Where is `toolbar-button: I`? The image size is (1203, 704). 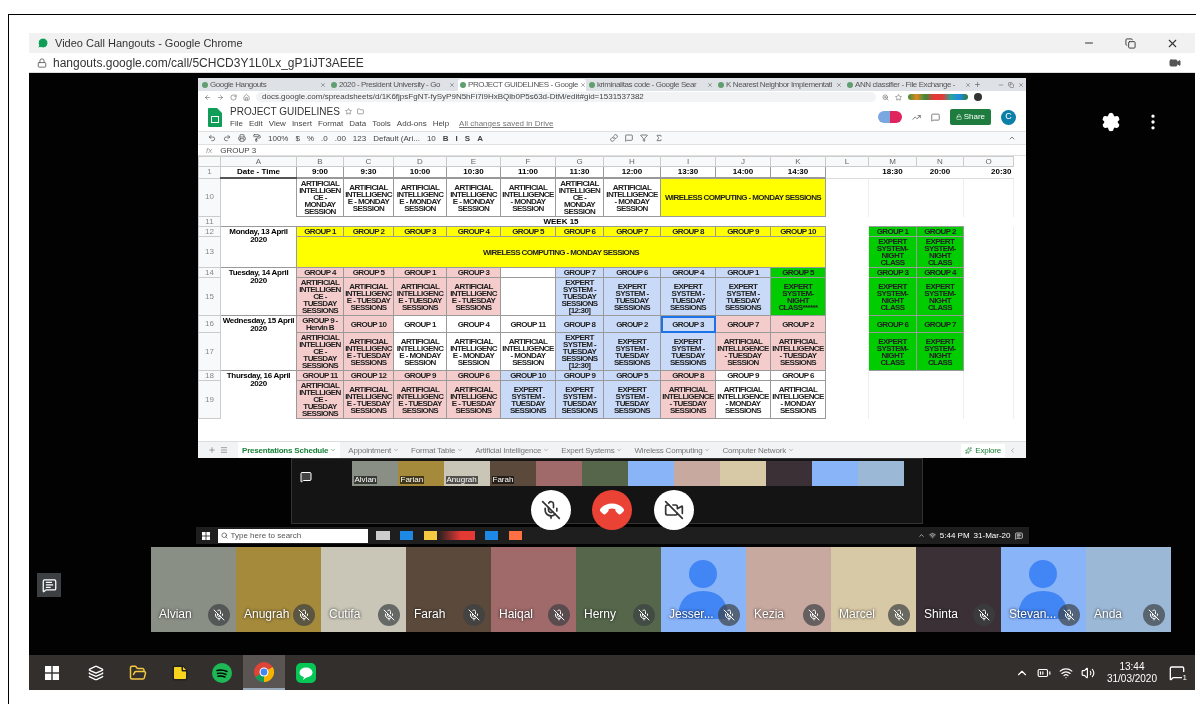 toolbar-button: I is located at coordinates (456, 138).